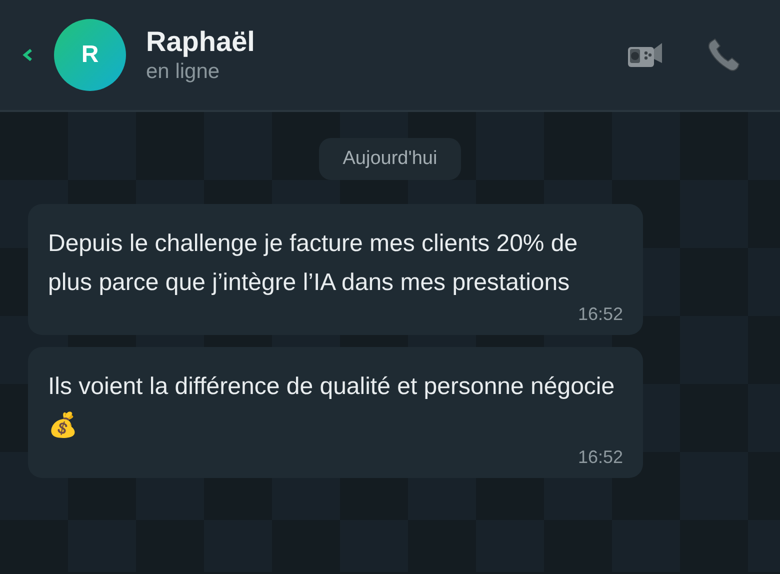  What do you see at coordinates (183, 72) in the screenshot?
I see `contact-status: en ligne` at bounding box center [183, 72].